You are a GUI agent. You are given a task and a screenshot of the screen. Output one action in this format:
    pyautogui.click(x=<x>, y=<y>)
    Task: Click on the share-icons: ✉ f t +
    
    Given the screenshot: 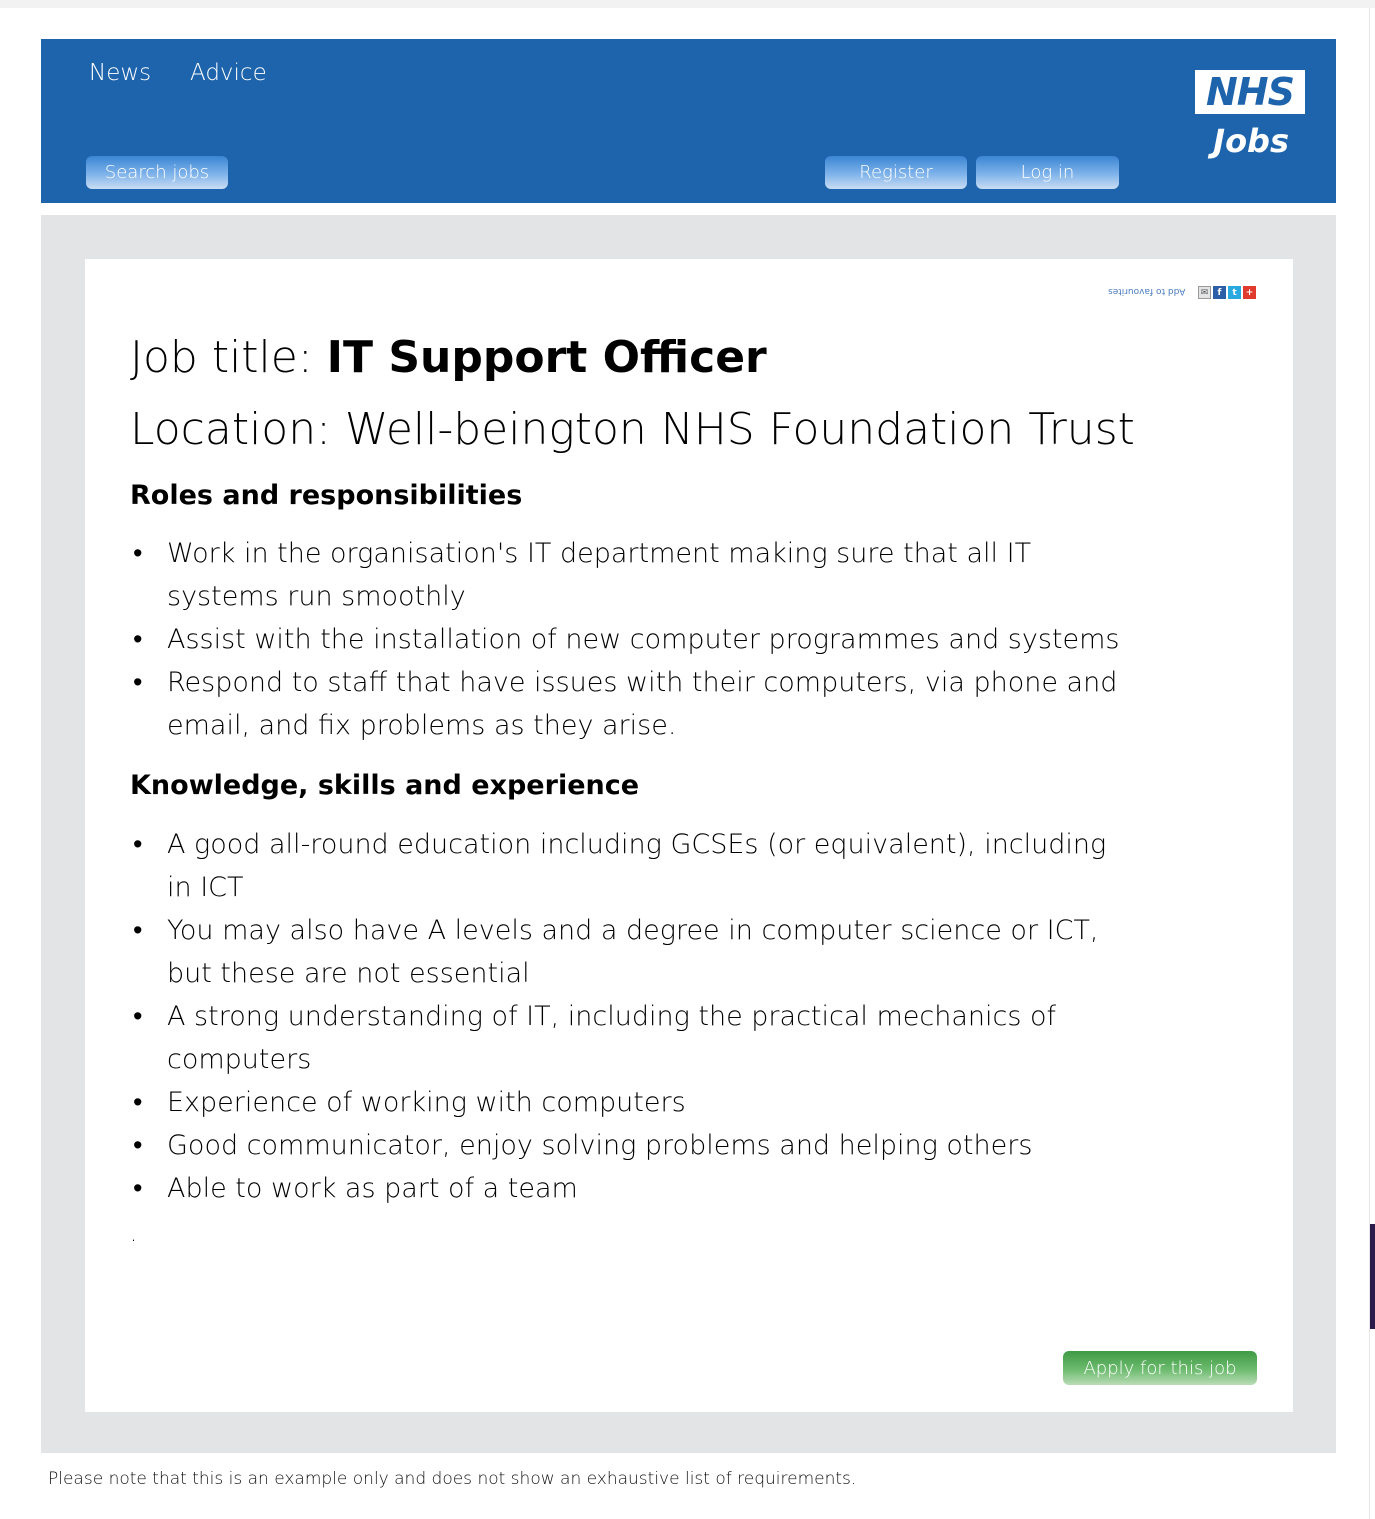 What is the action you would take?
    pyautogui.click(x=1227, y=292)
    